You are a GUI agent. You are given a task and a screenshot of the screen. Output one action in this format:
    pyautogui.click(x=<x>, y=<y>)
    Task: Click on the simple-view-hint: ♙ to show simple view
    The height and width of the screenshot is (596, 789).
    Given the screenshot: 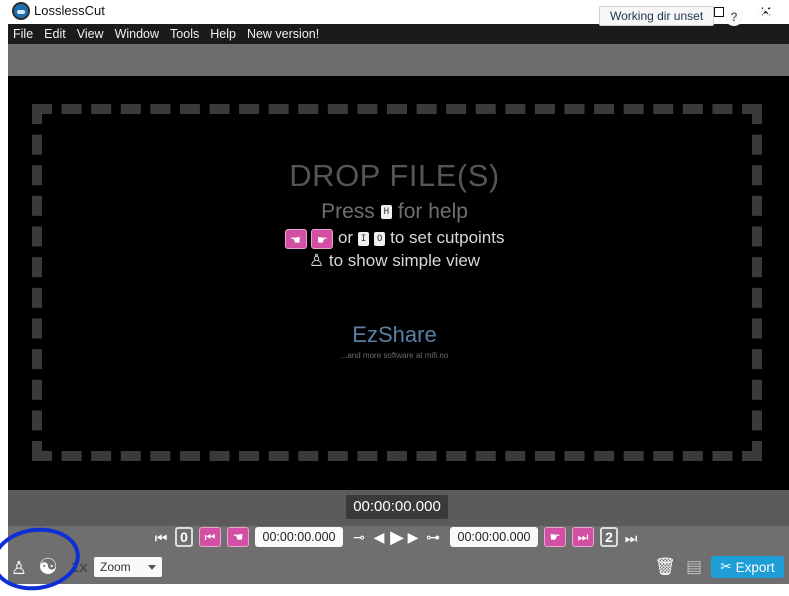 What is the action you would take?
    pyautogui.click(x=394, y=261)
    